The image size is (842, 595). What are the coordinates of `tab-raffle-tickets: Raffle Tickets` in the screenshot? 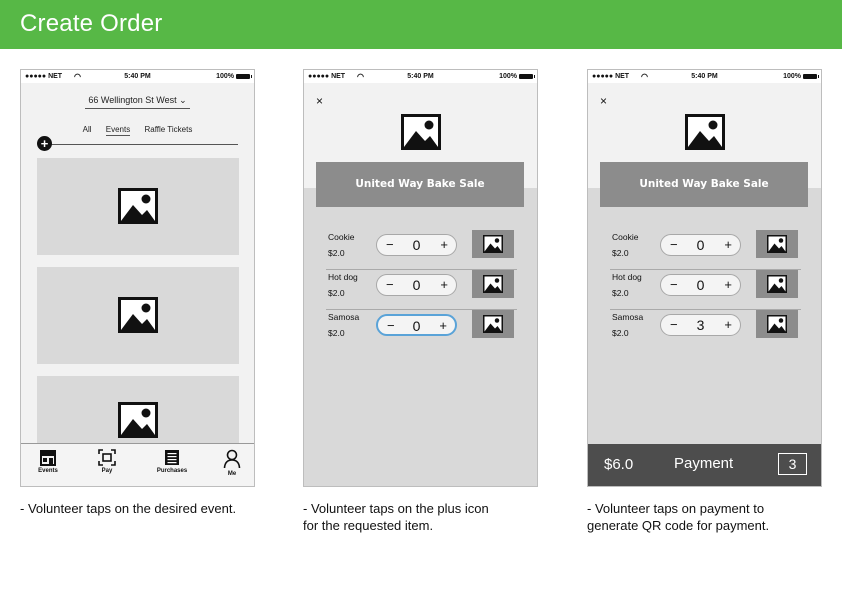 It's located at (168, 130).